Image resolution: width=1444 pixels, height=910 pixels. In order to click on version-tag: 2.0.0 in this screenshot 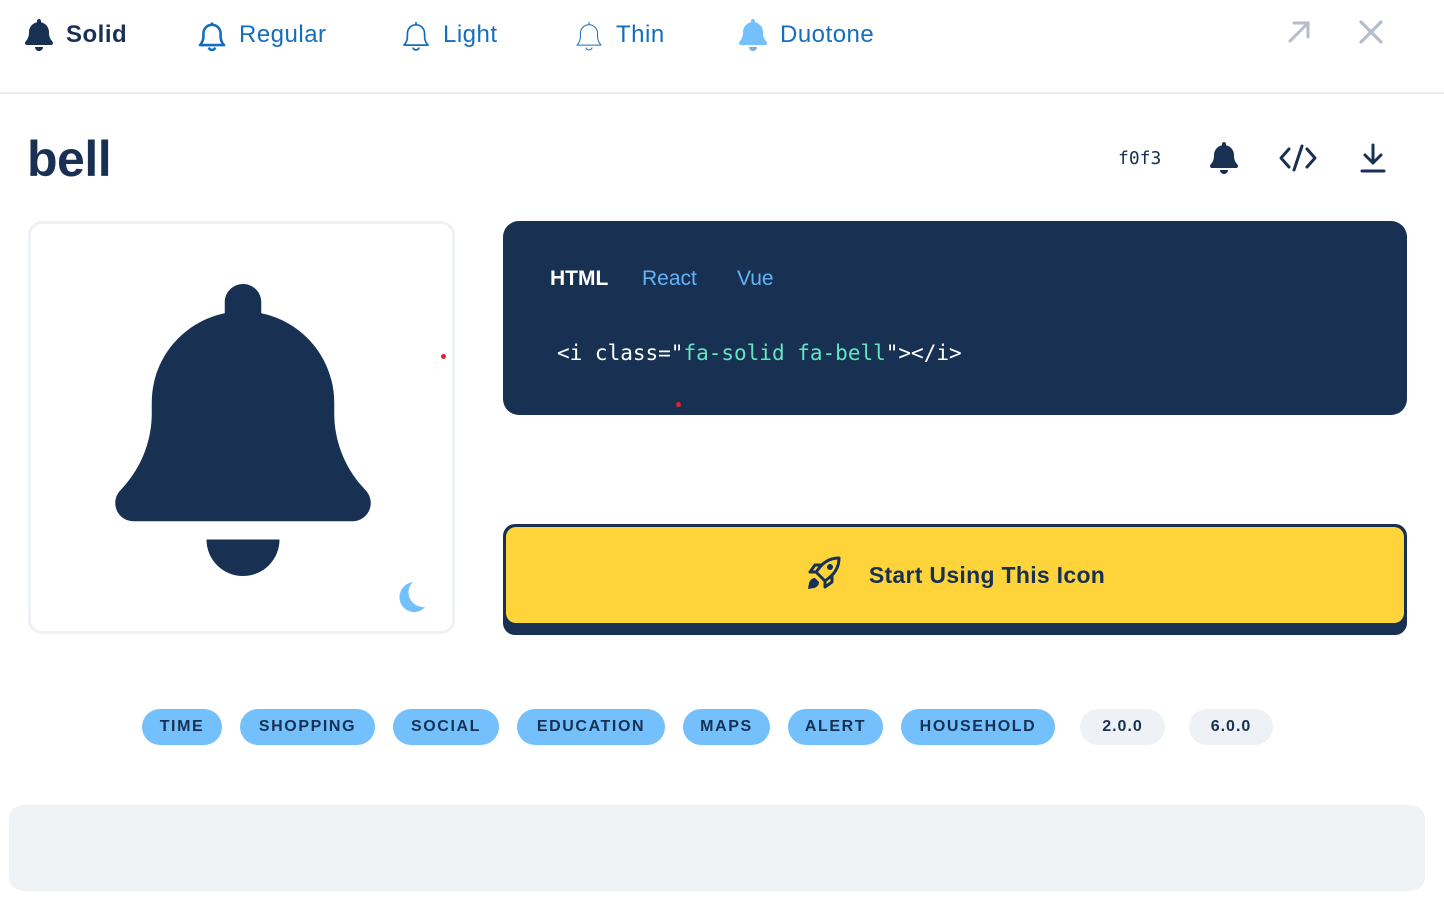, I will do `click(1122, 727)`.